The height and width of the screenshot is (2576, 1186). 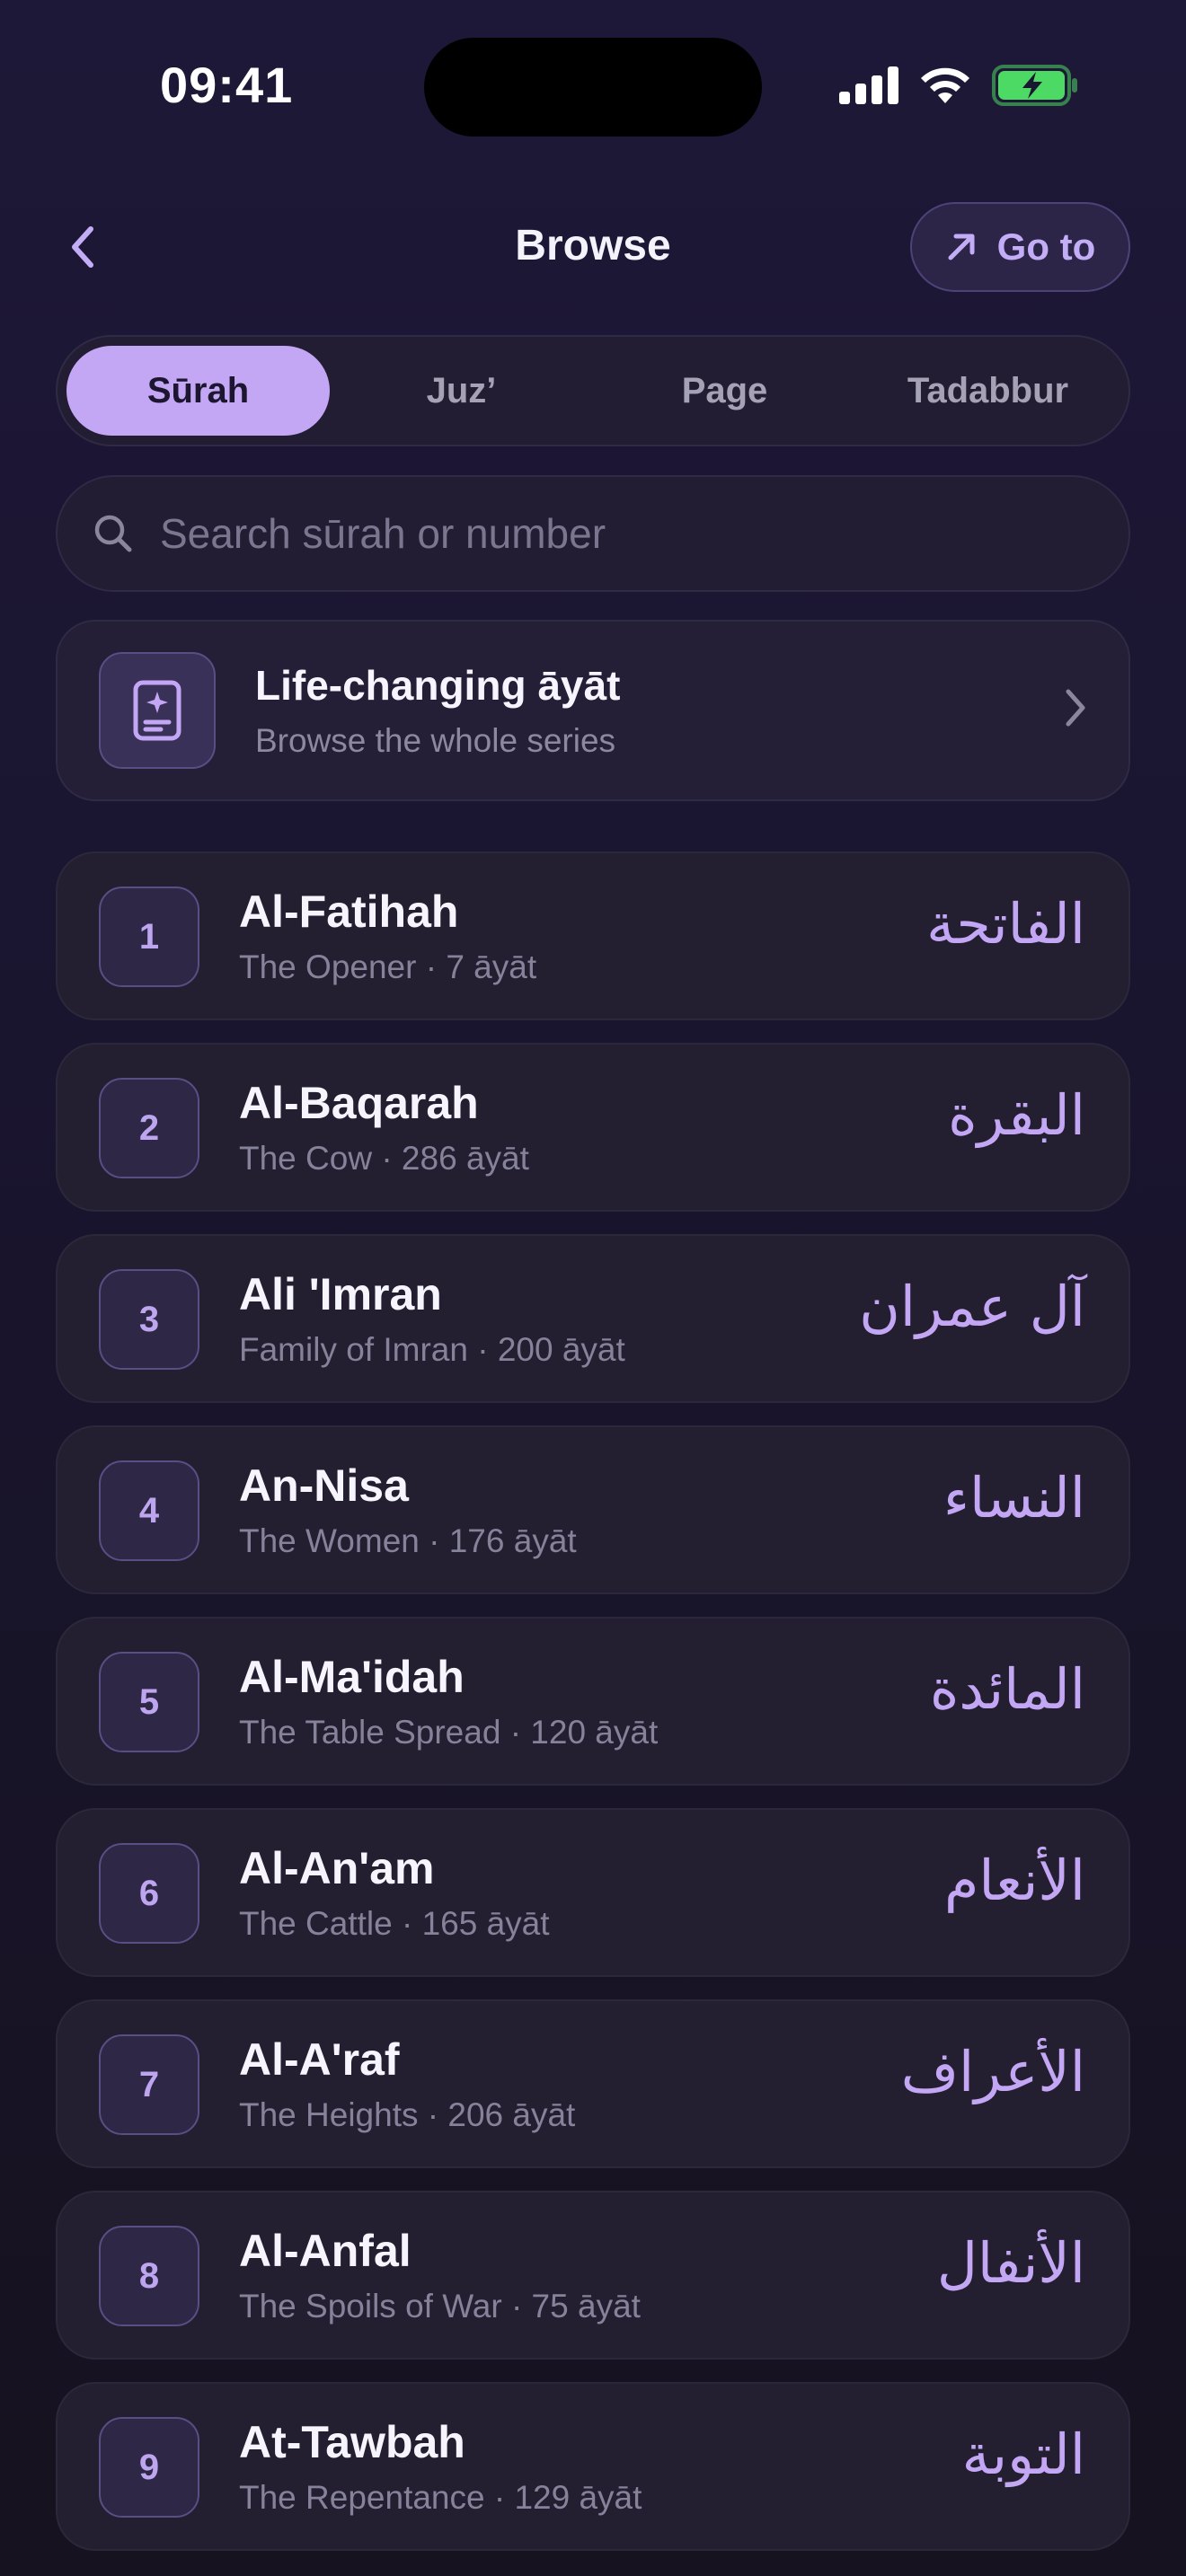 What do you see at coordinates (352, 1677) in the screenshot?
I see `surah-name: Al-Ma'idah` at bounding box center [352, 1677].